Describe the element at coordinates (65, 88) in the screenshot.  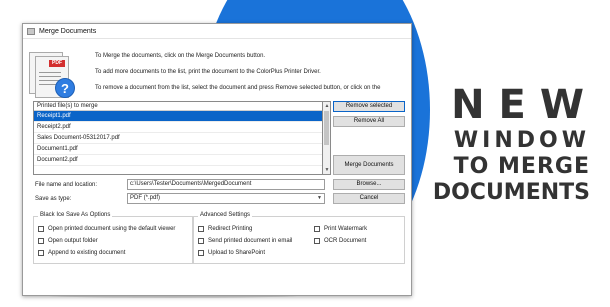
I see `help-icon: ?` at that location.